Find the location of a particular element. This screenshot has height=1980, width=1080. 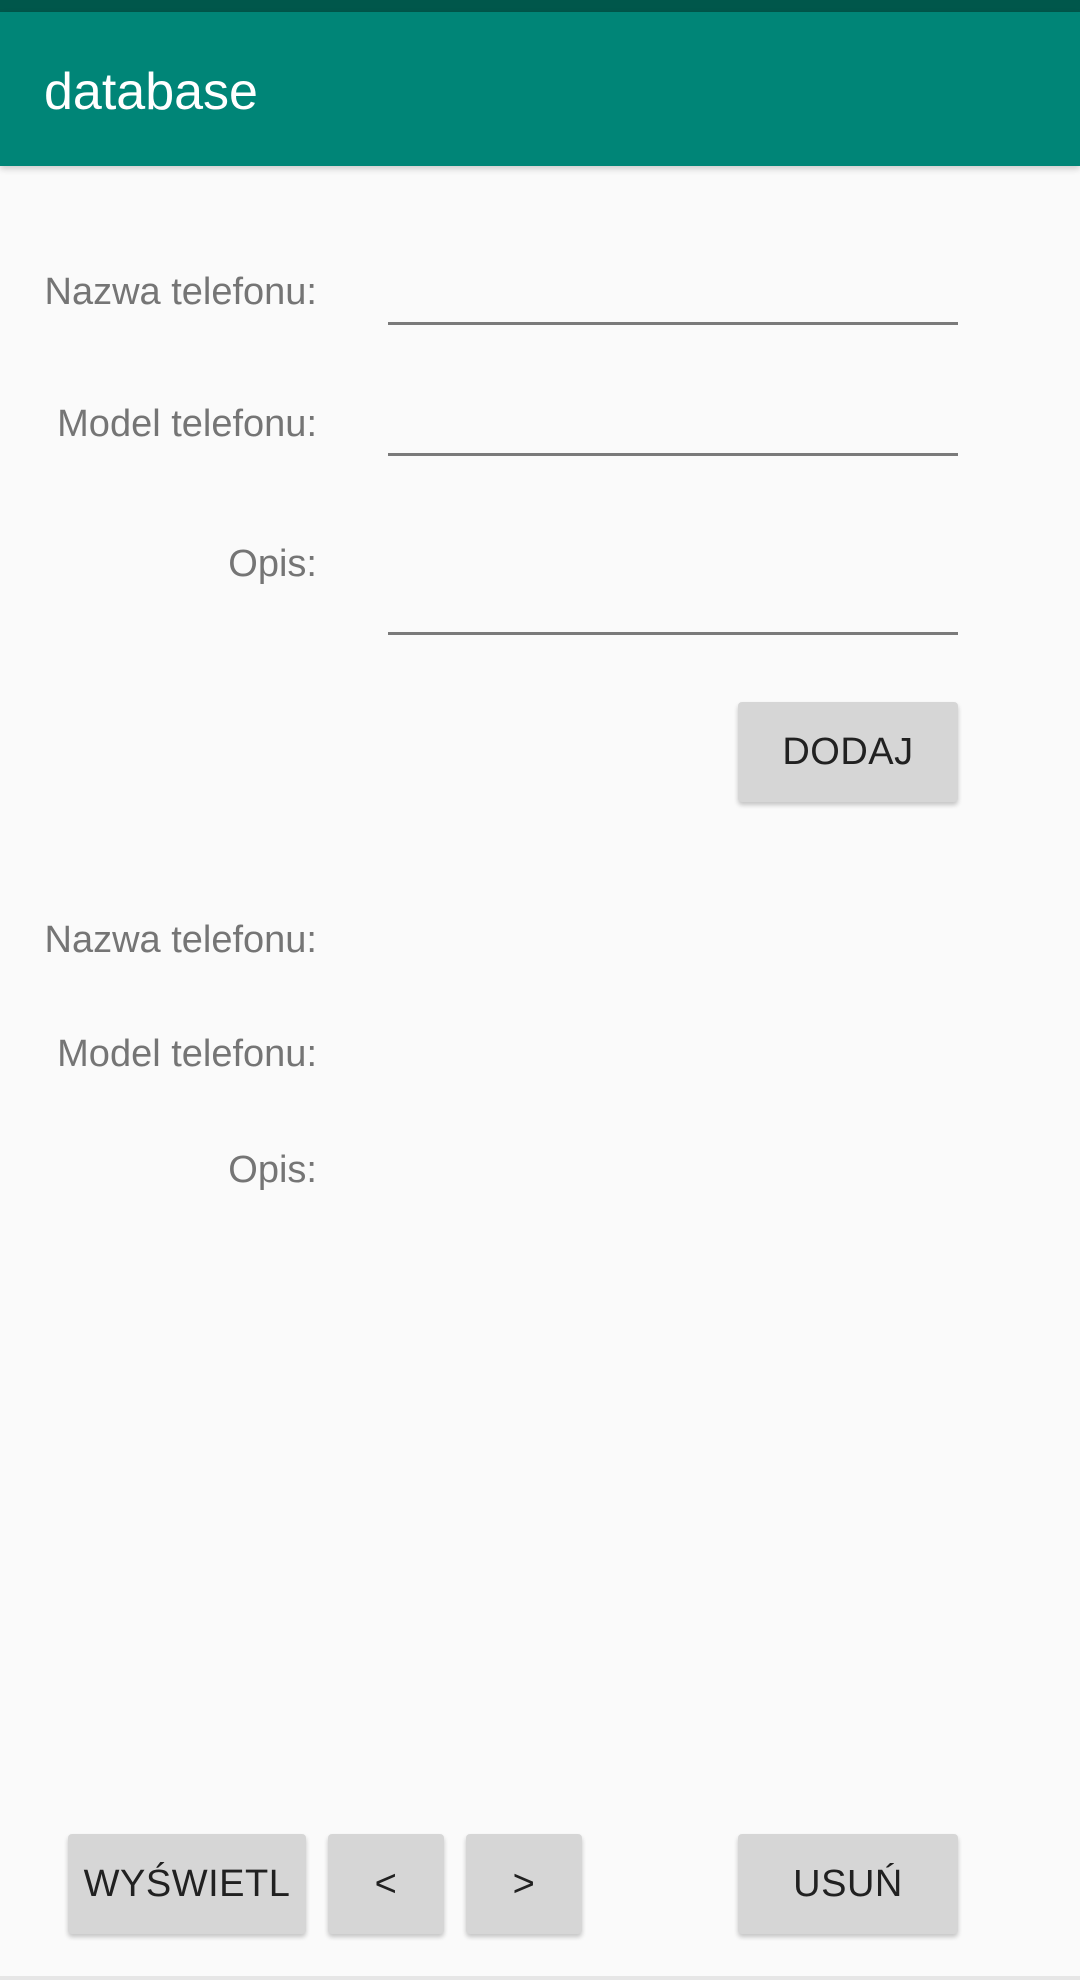

show-button: WYŚWIETL is located at coordinates (187, 1884).